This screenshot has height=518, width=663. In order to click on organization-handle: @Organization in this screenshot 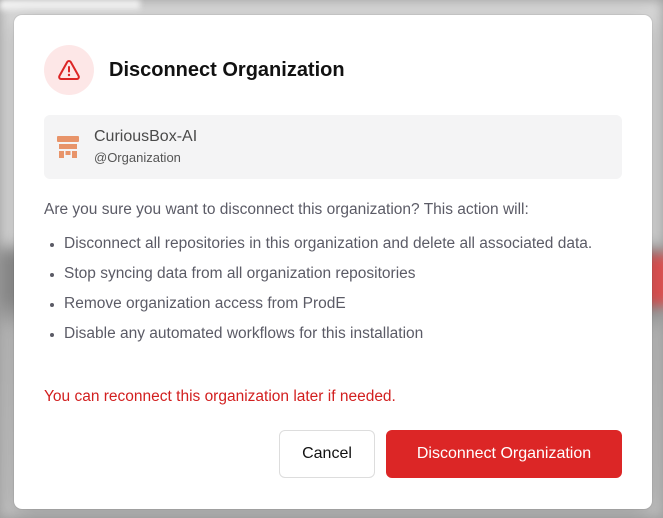, I will do `click(137, 157)`.